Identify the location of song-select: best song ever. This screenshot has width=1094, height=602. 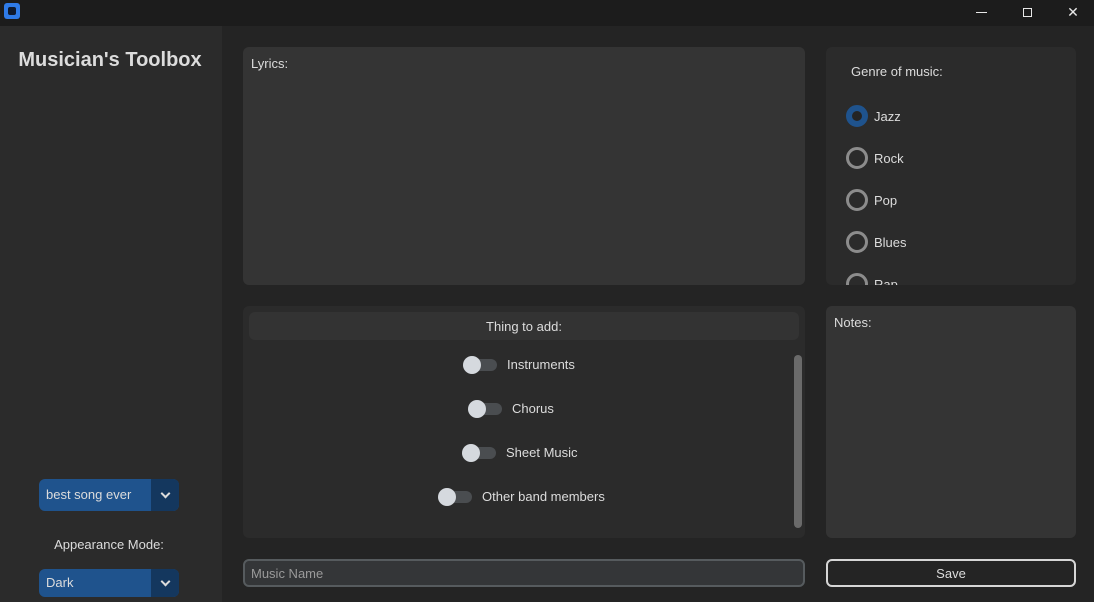
(109, 495).